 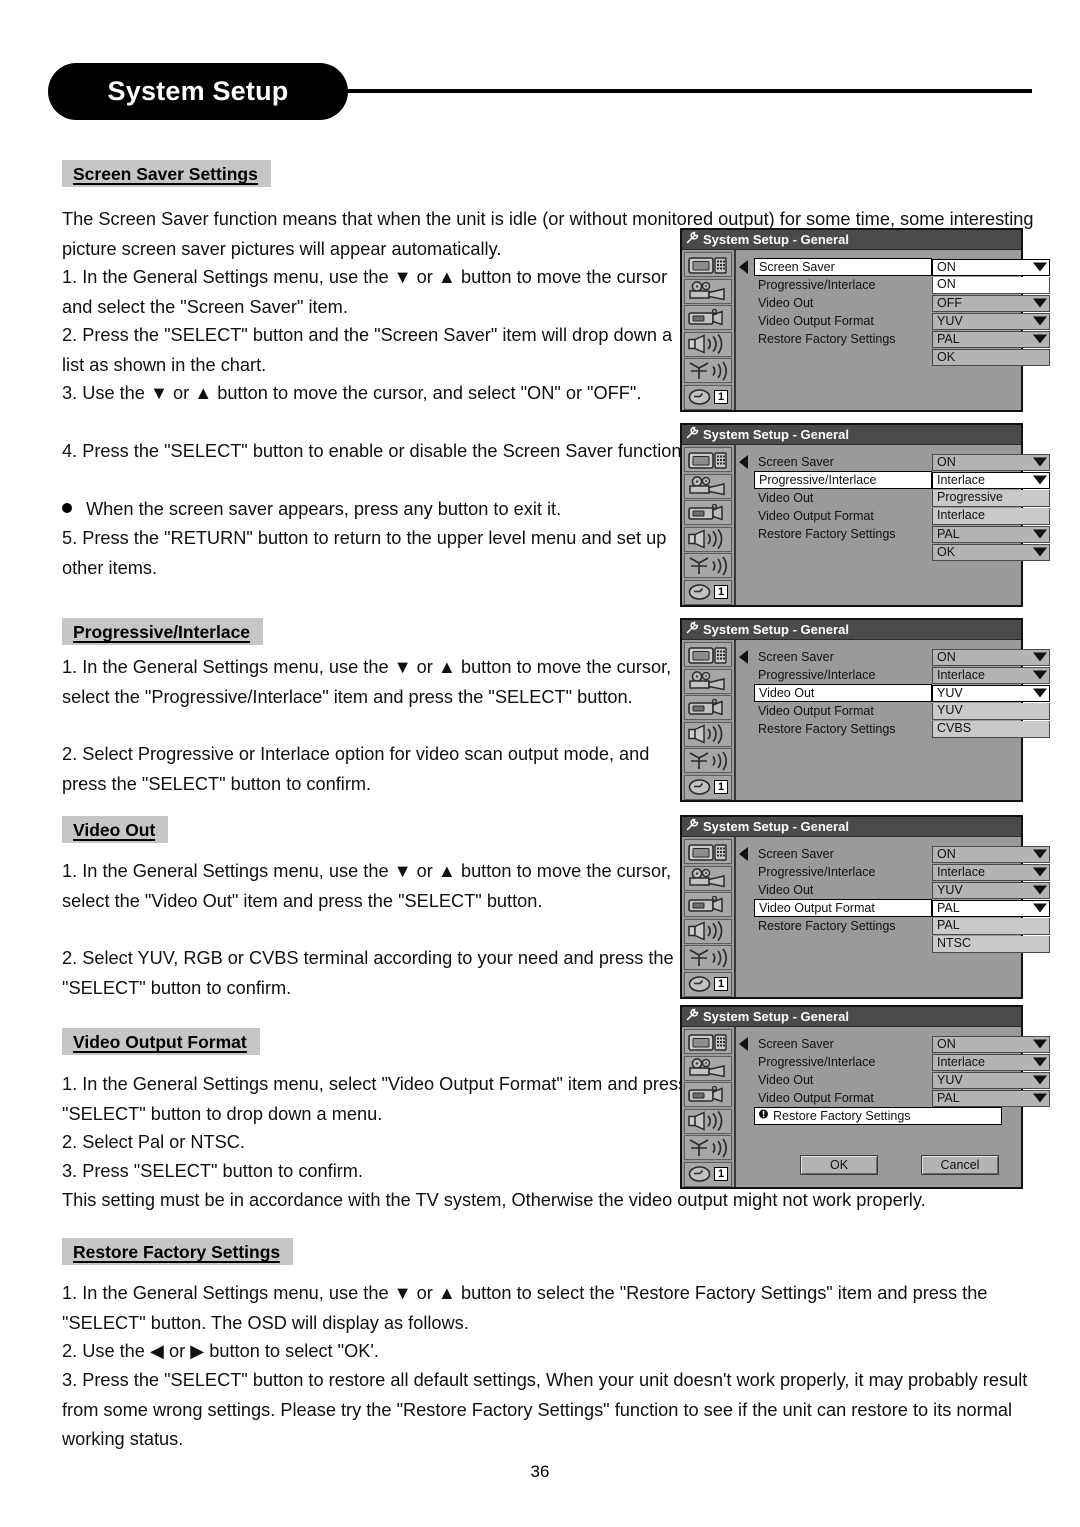 What do you see at coordinates (902, 285) in the screenshot?
I see `osd-menu-row: Progressive/Interlace ON` at bounding box center [902, 285].